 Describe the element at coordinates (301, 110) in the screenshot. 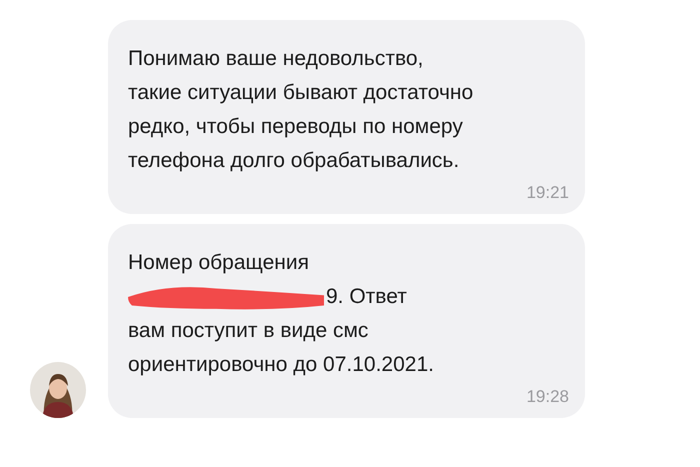

I see `message-text: Понимаю ваше недовольство, такие ситуации бывают достаточно редко, чтобы переводы по номеру телефона долго обрабатывались.` at that location.